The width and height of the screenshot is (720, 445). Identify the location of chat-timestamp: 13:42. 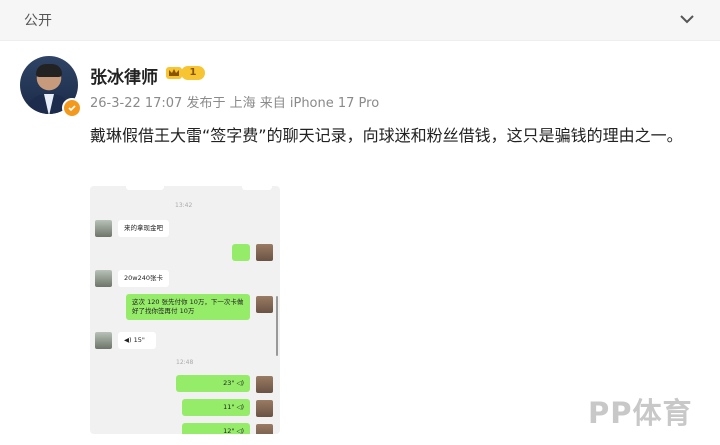
(184, 205).